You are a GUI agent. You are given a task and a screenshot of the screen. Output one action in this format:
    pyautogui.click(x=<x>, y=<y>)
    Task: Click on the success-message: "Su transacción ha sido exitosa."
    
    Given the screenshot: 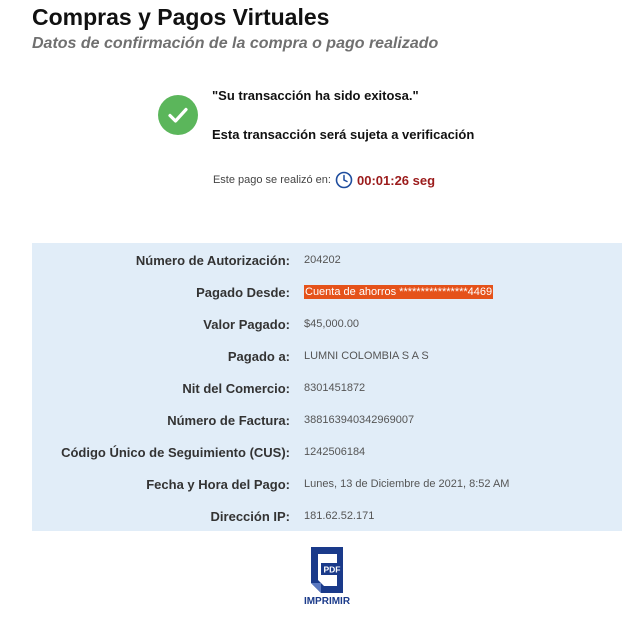 What is the action you would take?
    pyautogui.click(x=315, y=95)
    